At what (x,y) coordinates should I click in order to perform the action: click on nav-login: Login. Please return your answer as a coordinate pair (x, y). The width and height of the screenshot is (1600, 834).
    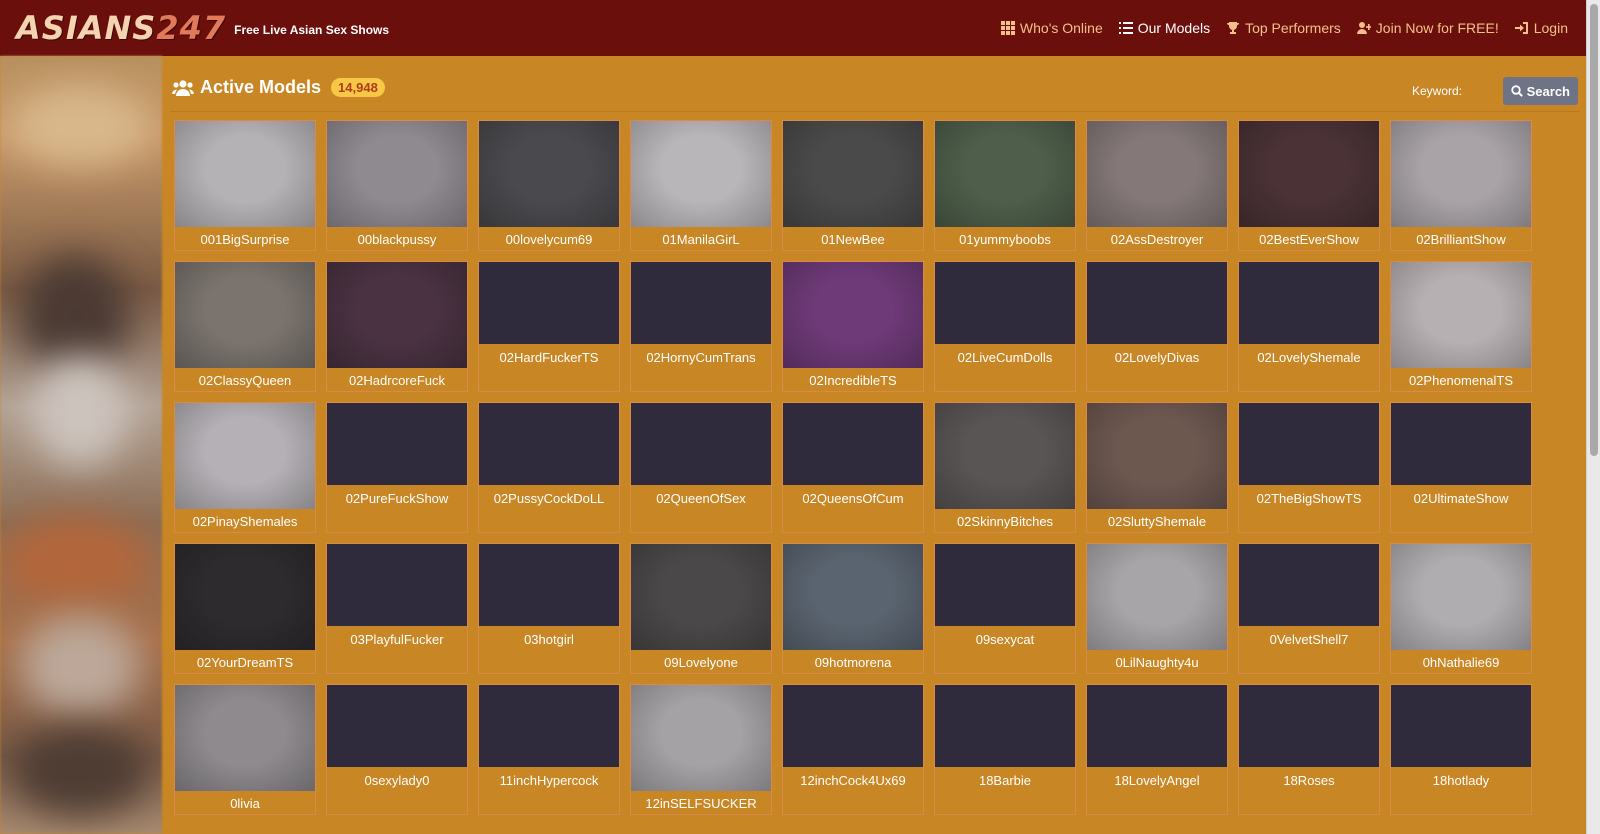
    Looking at the image, I should click on (1541, 28).